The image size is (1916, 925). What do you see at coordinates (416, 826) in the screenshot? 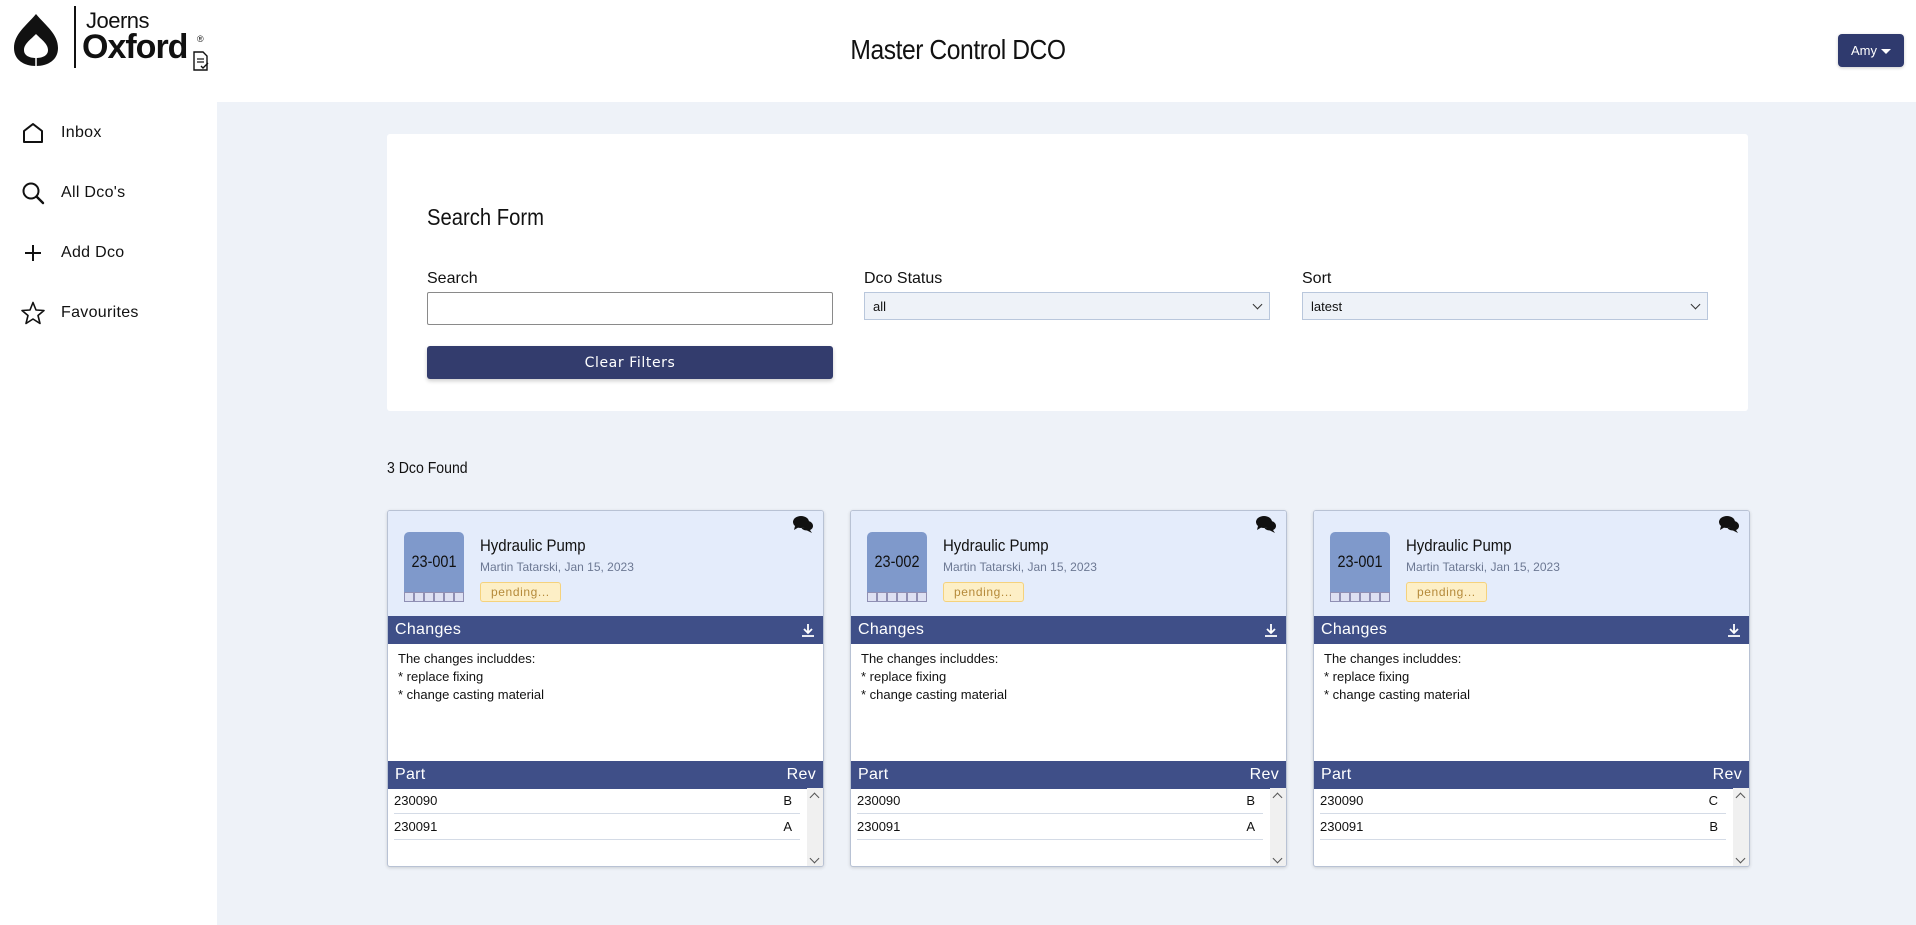
I see `part-number: 230091` at bounding box center [416, 826].